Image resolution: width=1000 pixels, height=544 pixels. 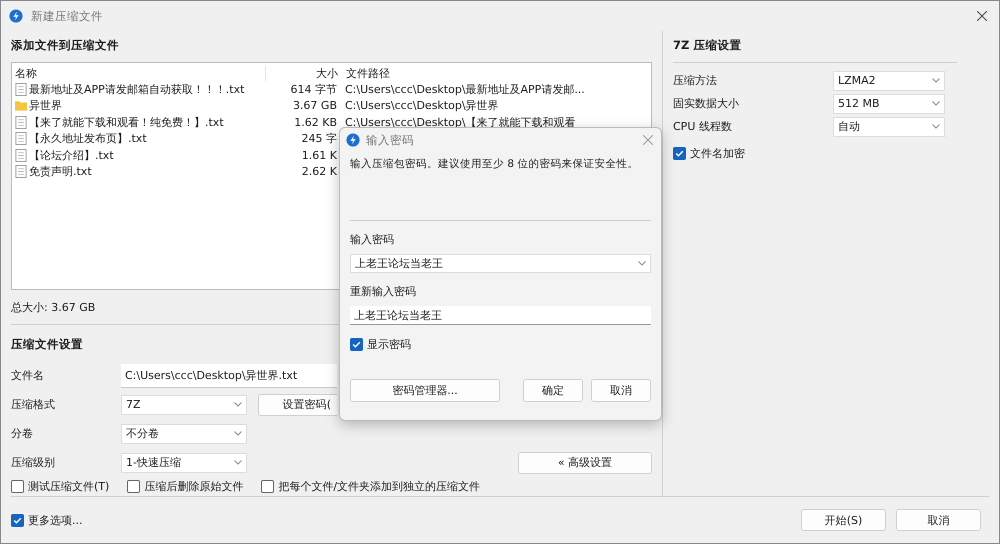 I want to click on field-label: 重新输入密码, so click(x=383, y=292).